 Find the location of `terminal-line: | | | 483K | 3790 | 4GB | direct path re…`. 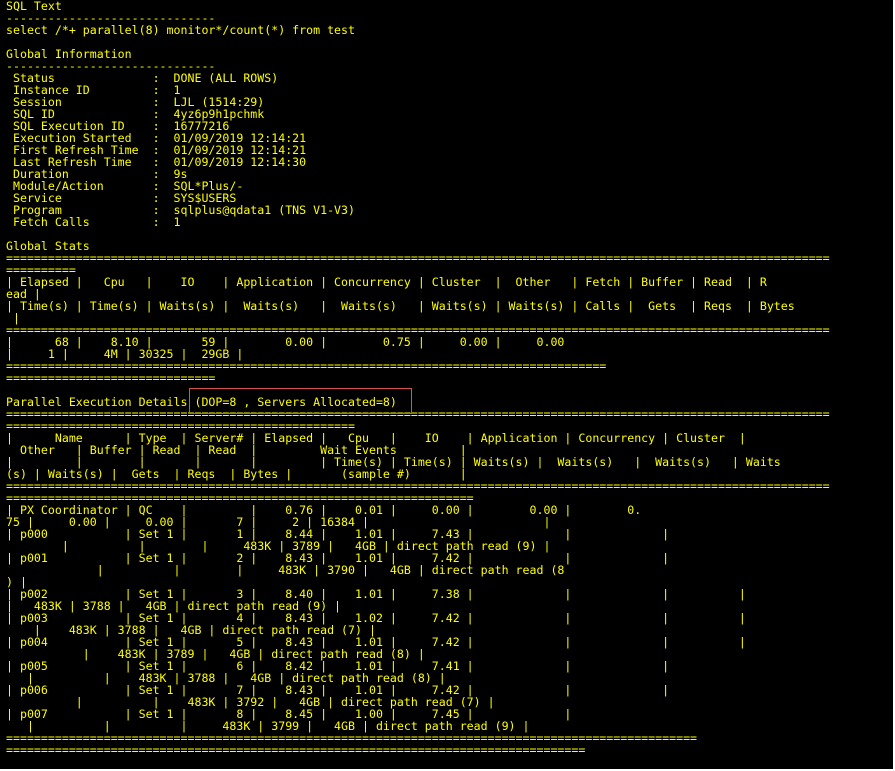

terminal-line: | | | 483K | 3790 | 4GB | direct path re… is located at coordinates (285, 570).